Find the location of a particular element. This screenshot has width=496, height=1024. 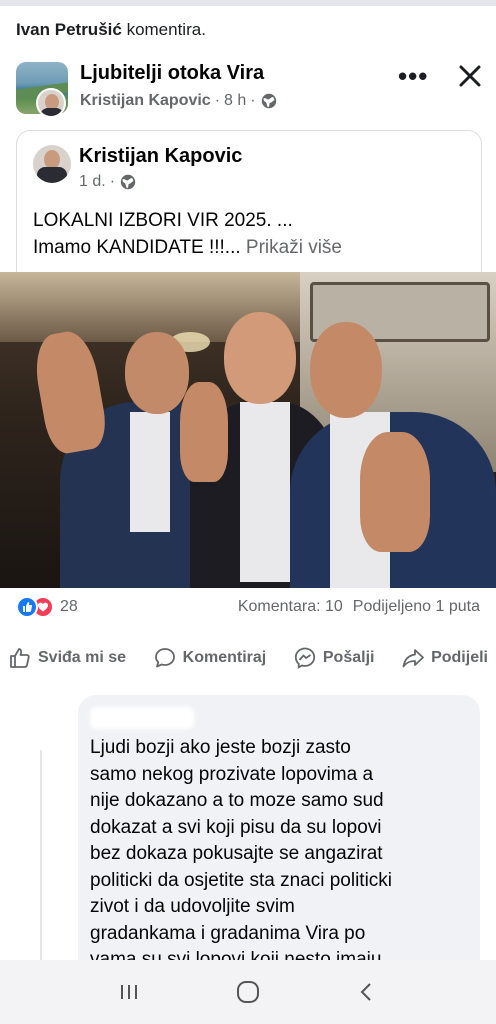

engagement-stats: Komentara: 10 Podijeljeno 1 puta is located at coordinates (359, 607).